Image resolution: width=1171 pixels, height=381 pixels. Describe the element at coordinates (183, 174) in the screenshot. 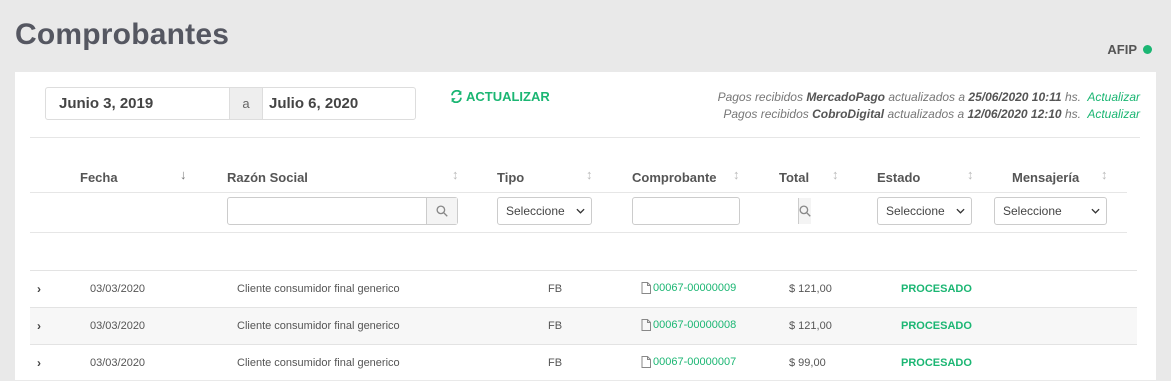

I see `sort-desc-icon: ↓` at that location.